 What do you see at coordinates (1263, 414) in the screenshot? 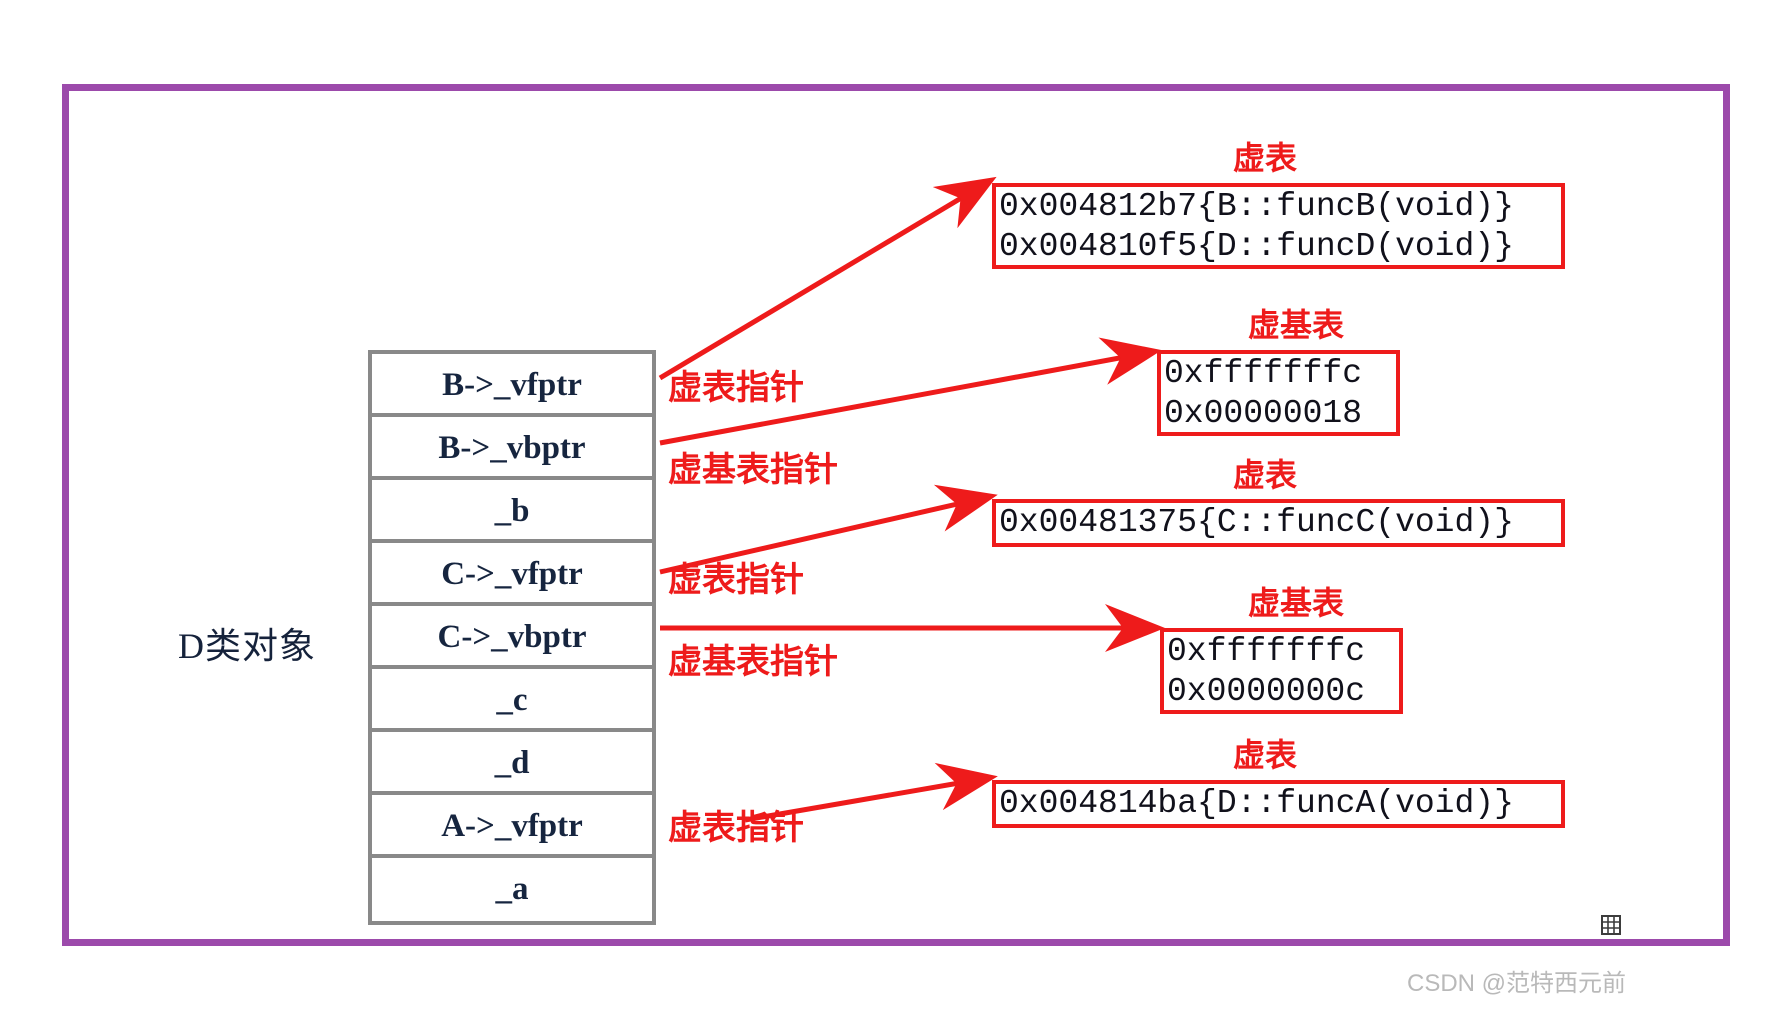
I see `vbtable-1-row-1: 0x00000018` at bounding box center [1263, 414].